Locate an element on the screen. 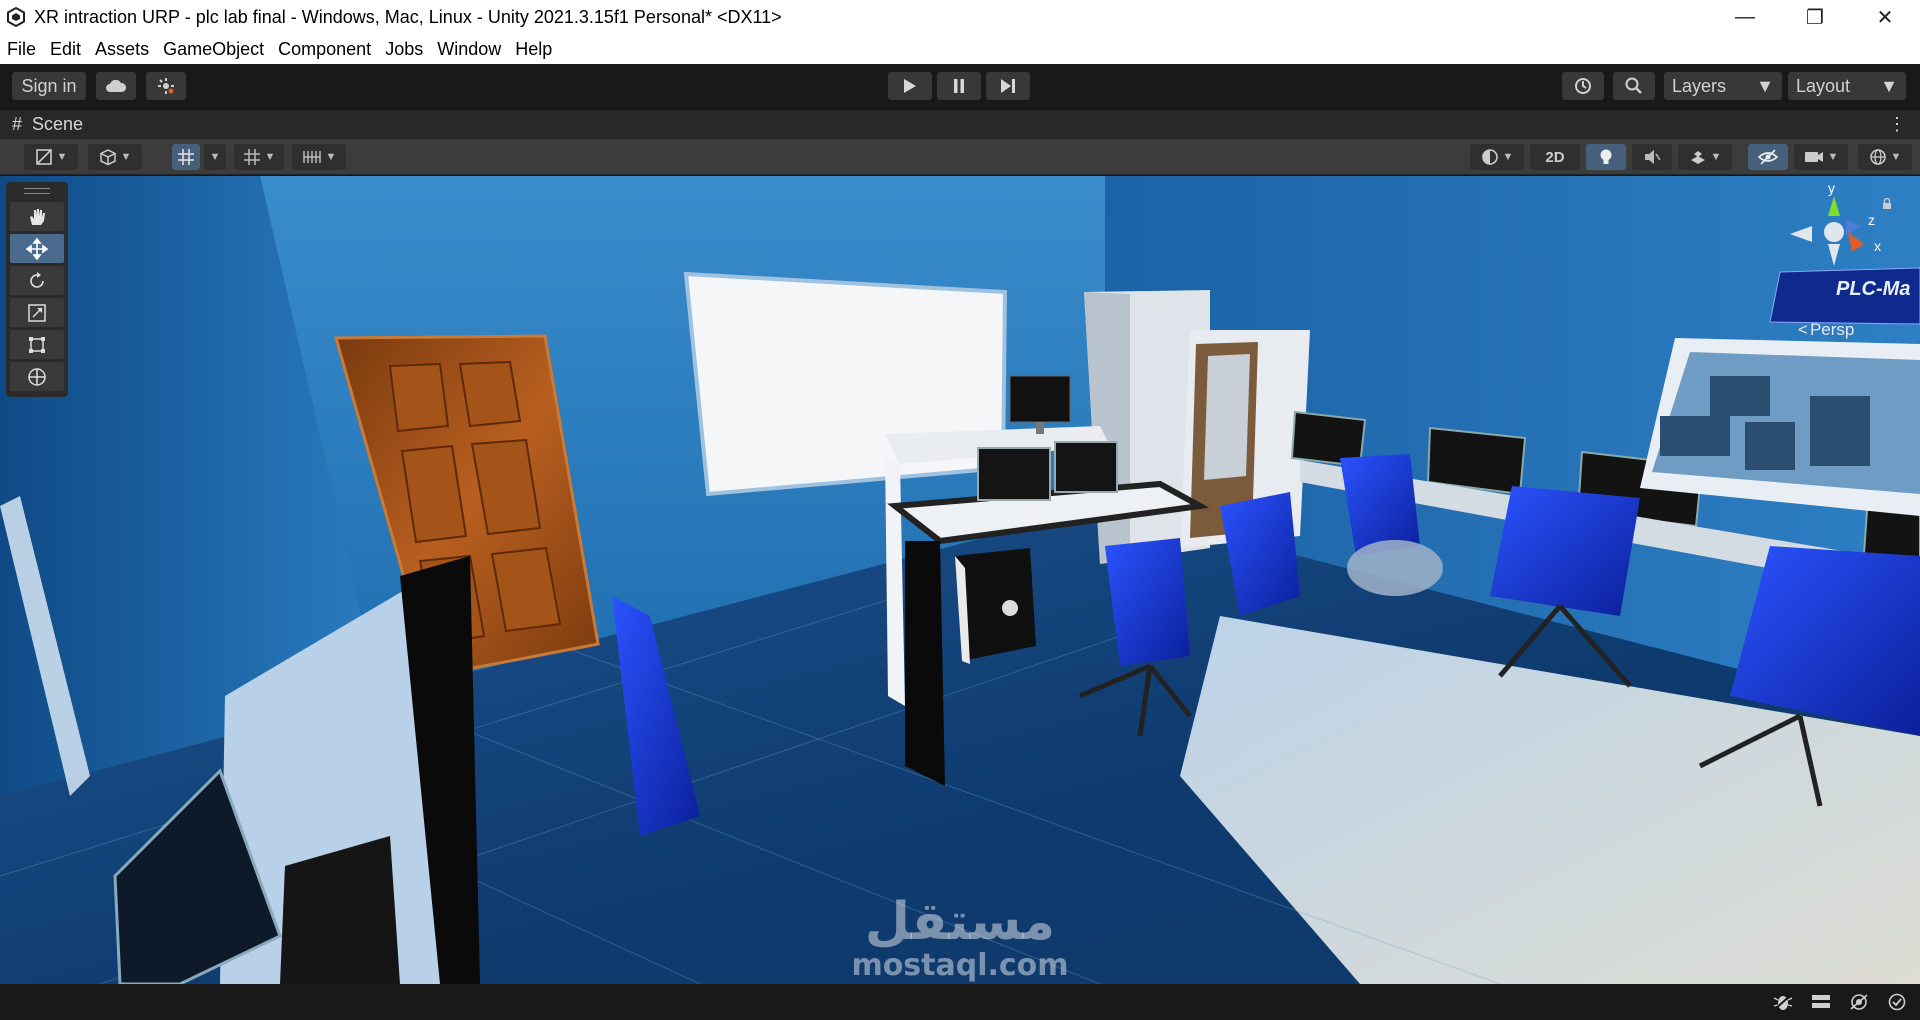  collab-icon is located at coordinates (166, 86).